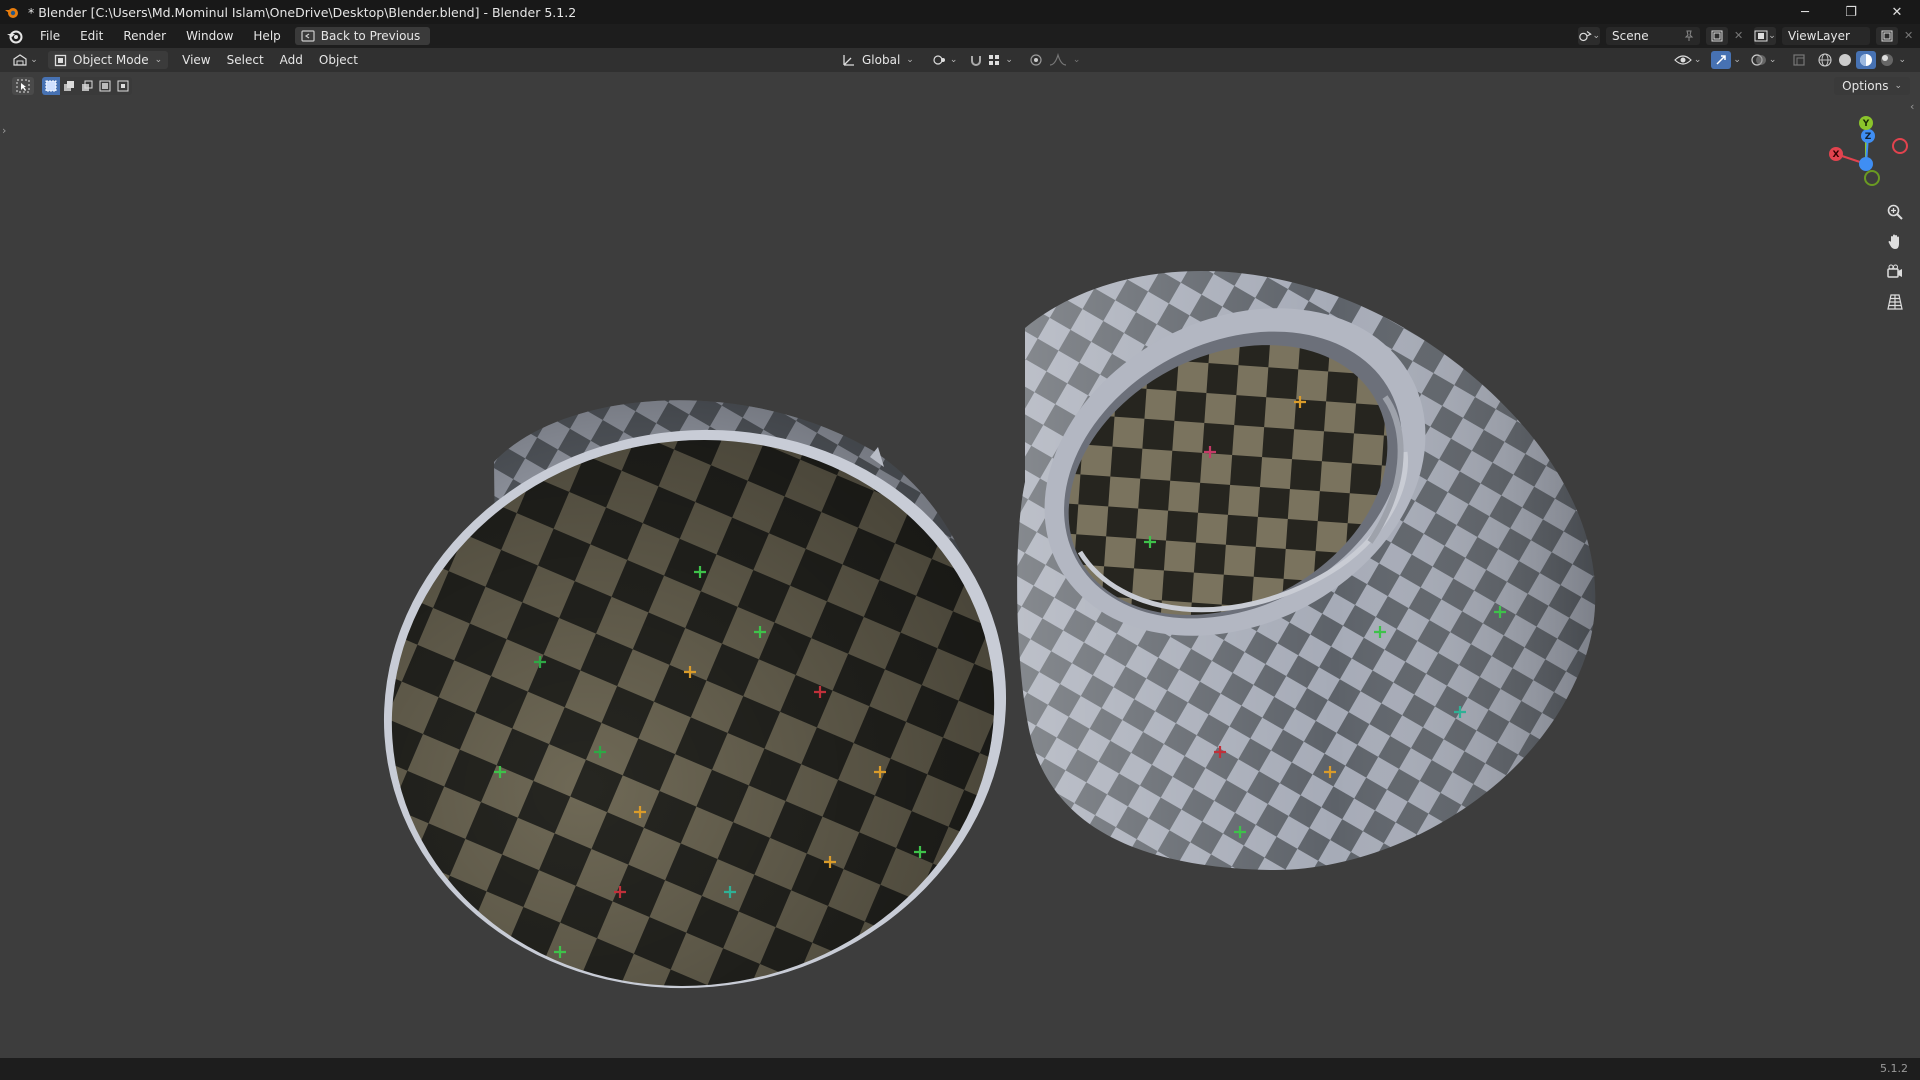 This screenshot has width=1920, height=1080. Describe the element at coordinates (291, 60) in the screenshot. I see `menu-add: Add` at that location.